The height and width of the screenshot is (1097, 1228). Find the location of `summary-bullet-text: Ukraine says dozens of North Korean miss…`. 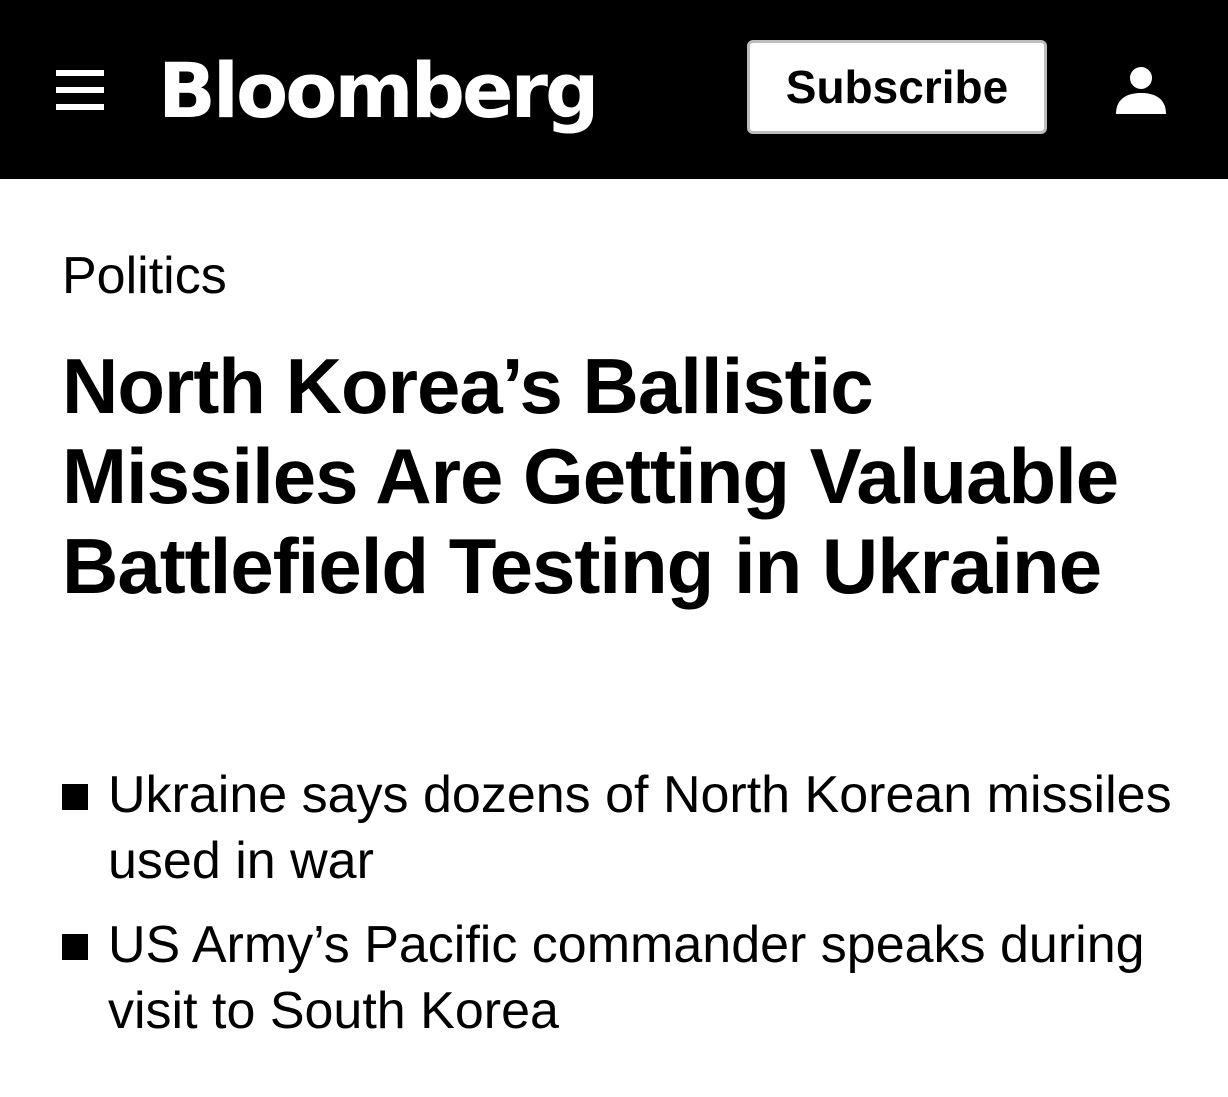

summary-bullet-text: Ukraine says dozens of North Korean miss… is located at coordinates (640, 828).